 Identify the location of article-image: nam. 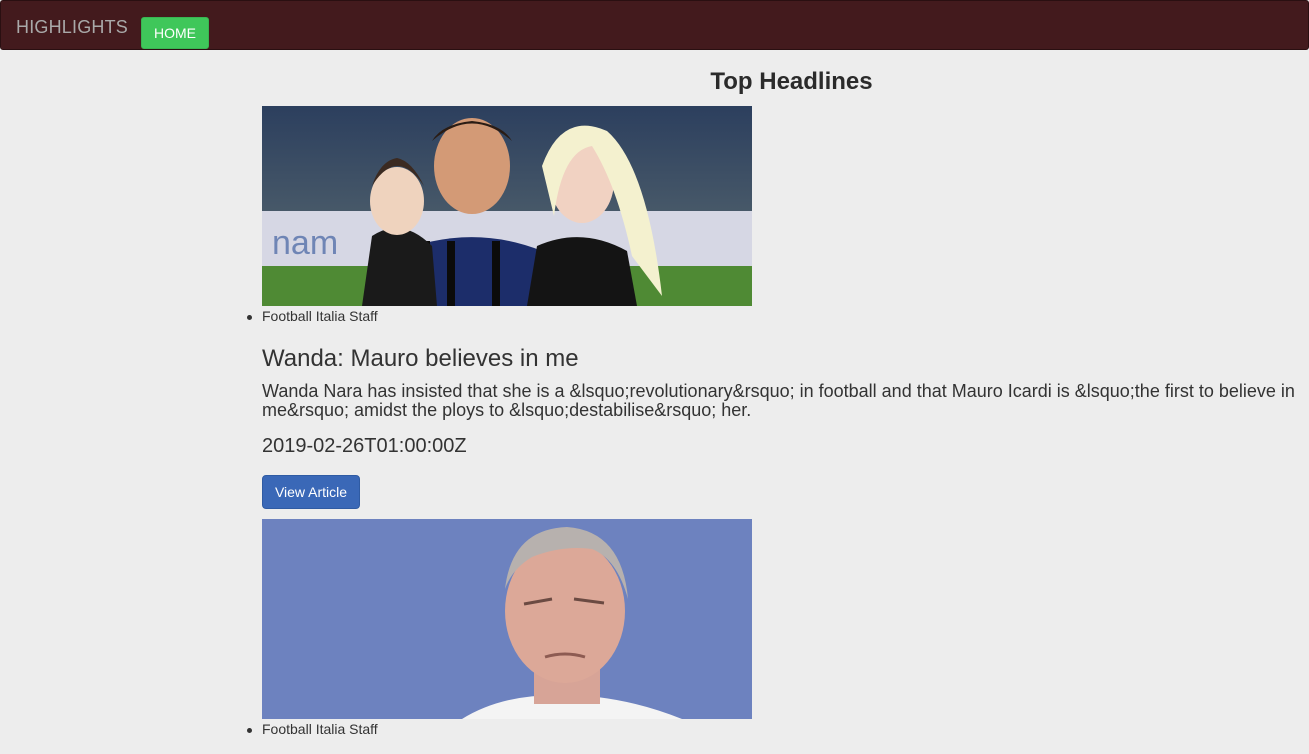
(507, 206).